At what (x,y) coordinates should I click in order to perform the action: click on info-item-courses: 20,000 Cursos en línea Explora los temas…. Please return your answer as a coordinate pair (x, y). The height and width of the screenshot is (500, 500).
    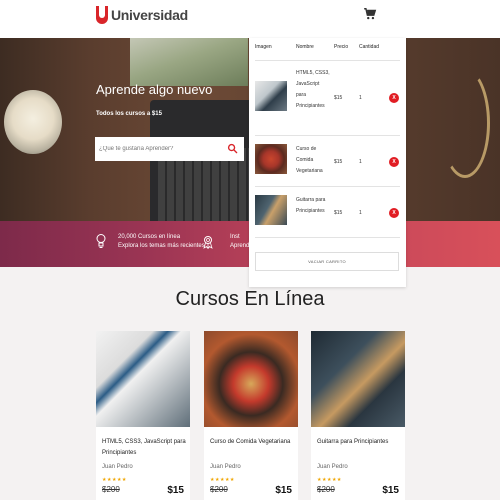
    Looking at the image, I should click on (161, 241).